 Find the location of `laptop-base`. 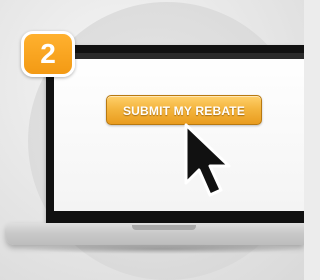

laptop-base is located at coordinates (155, 234).